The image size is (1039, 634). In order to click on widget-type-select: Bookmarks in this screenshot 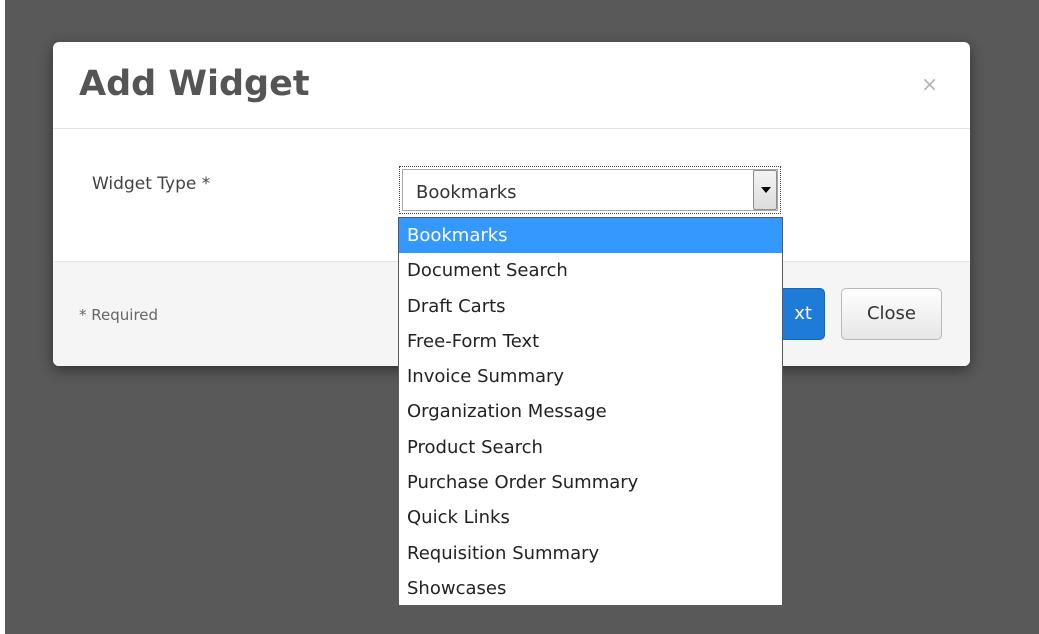, I will do `click(590, 190)`.